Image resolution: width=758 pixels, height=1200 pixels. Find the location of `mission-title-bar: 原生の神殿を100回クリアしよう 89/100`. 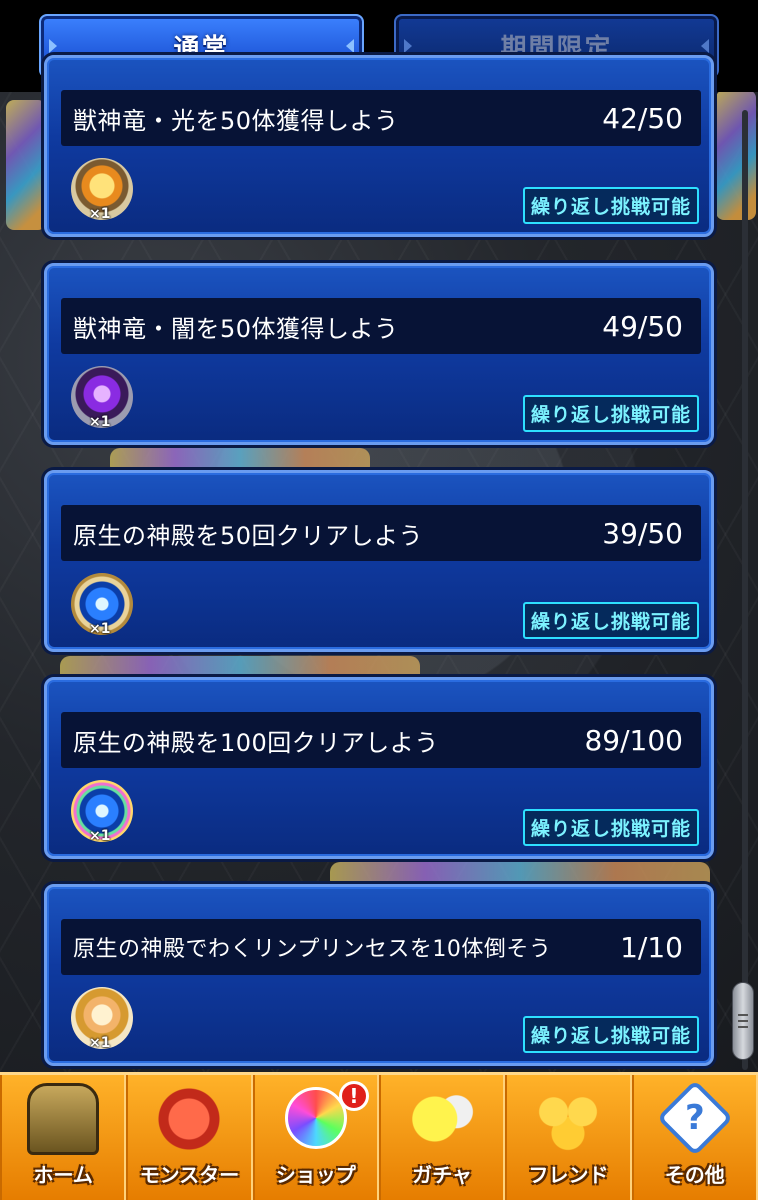

mission-title-bar: 原生の神殿を100回クリアしよう 89/100 is located at coordinates (381, 740).